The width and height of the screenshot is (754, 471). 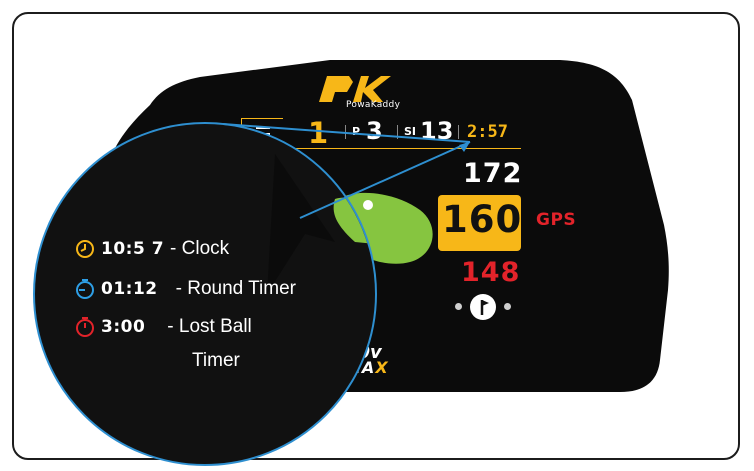 What do you see at coordinates (373, 105) in the screenshot?
I see `brand-name: PowaKaddy` at bounding box center [373, 105].